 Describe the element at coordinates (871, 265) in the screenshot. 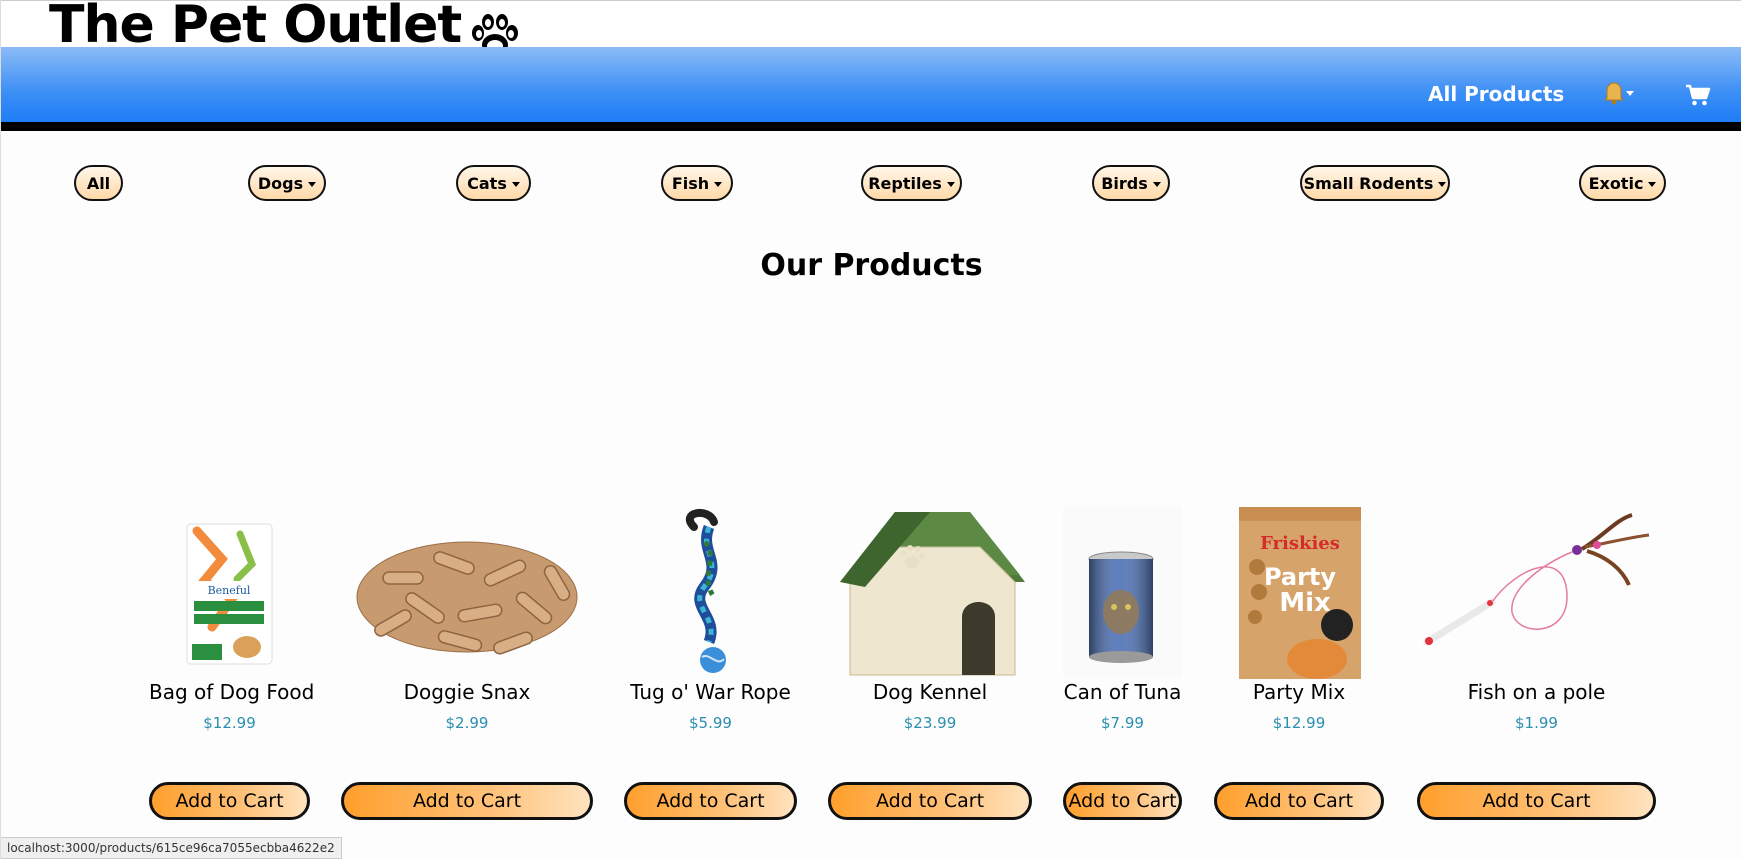

I see `page-title: Our Products` at that location.